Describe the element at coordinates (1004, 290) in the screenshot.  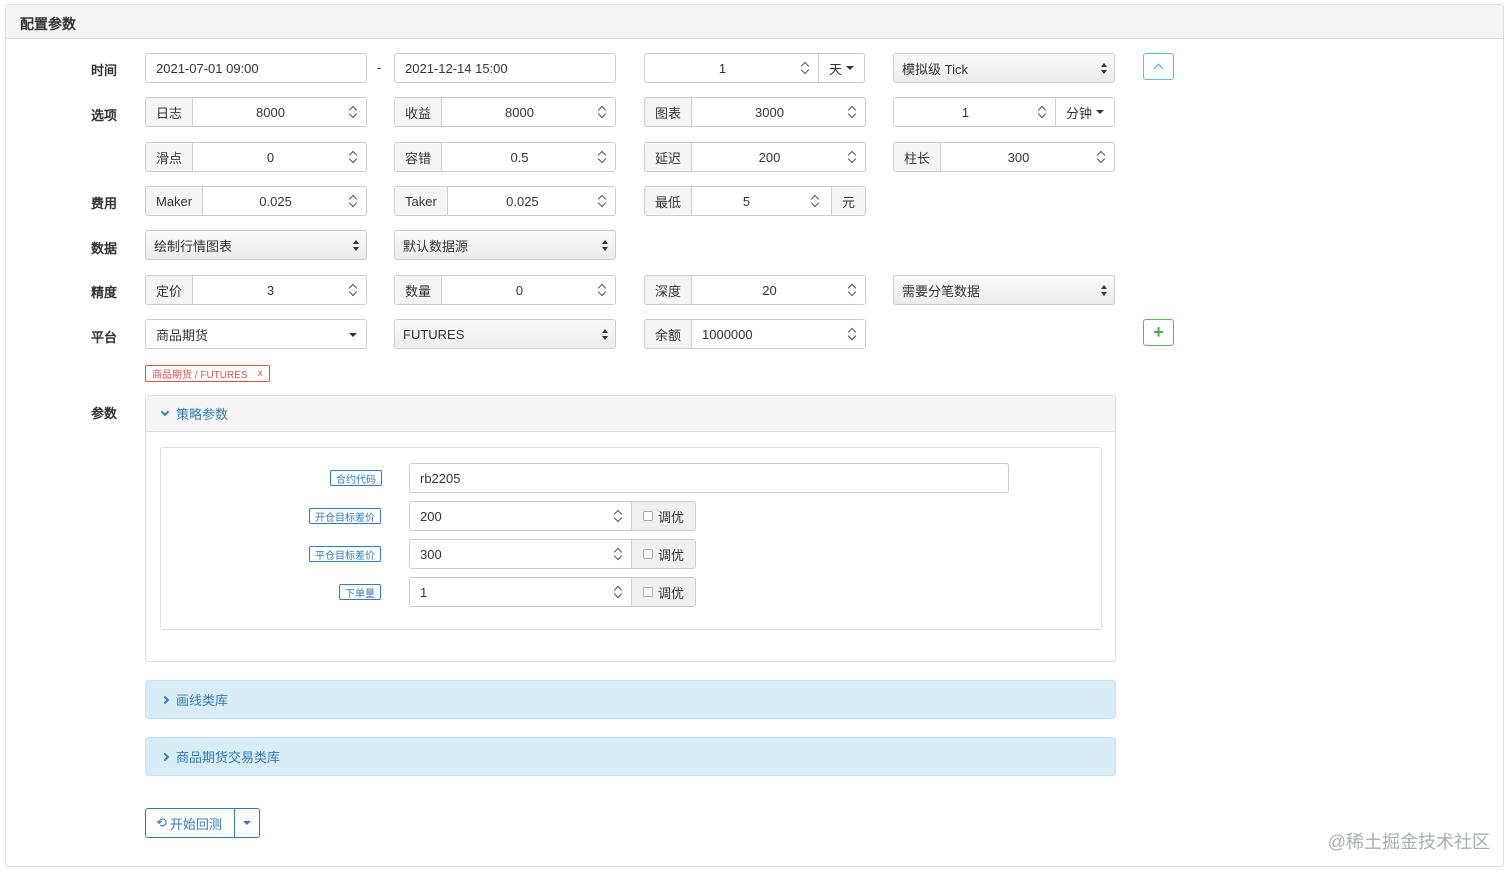
I see `trades-data-select: 需要分笔数据` at that location.